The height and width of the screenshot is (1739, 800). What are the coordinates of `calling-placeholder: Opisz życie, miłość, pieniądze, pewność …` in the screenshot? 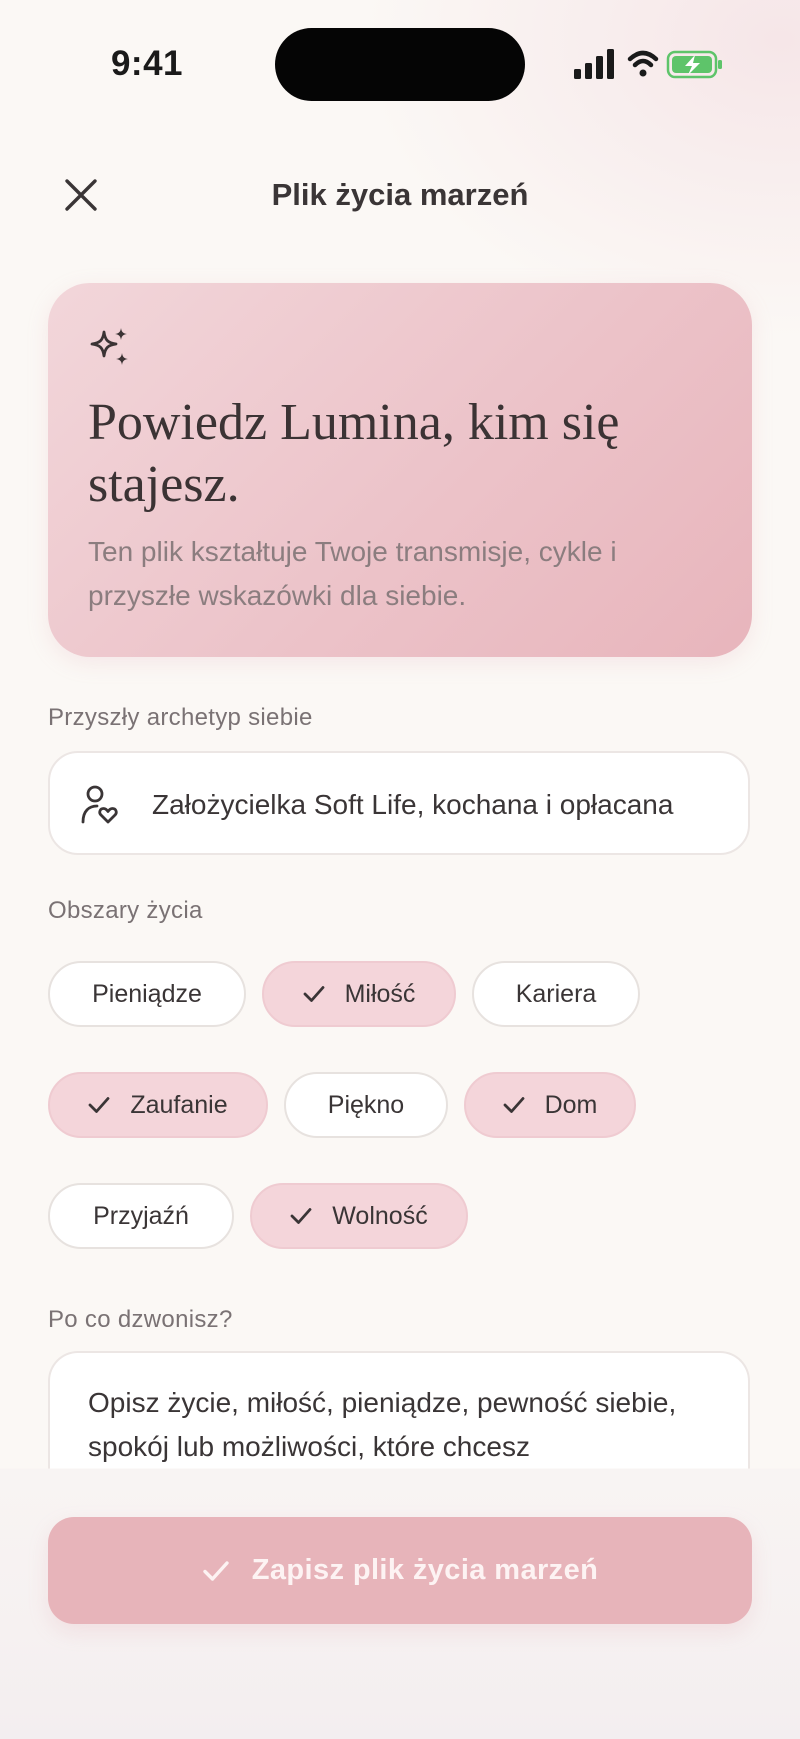 It's located at (382, 1424).